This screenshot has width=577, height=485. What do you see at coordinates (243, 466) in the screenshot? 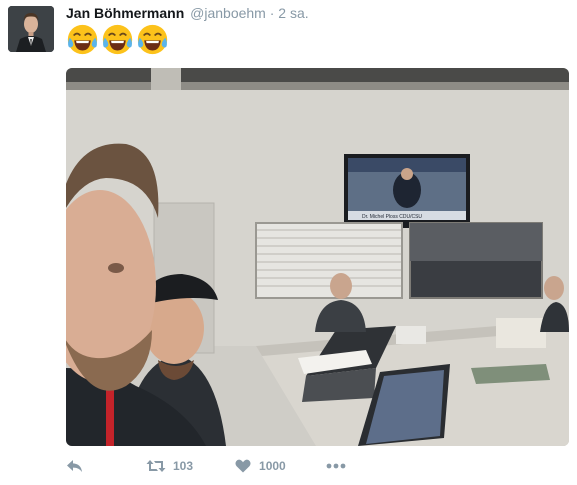
I see `heart-icon` at bounding box center [243, 466].